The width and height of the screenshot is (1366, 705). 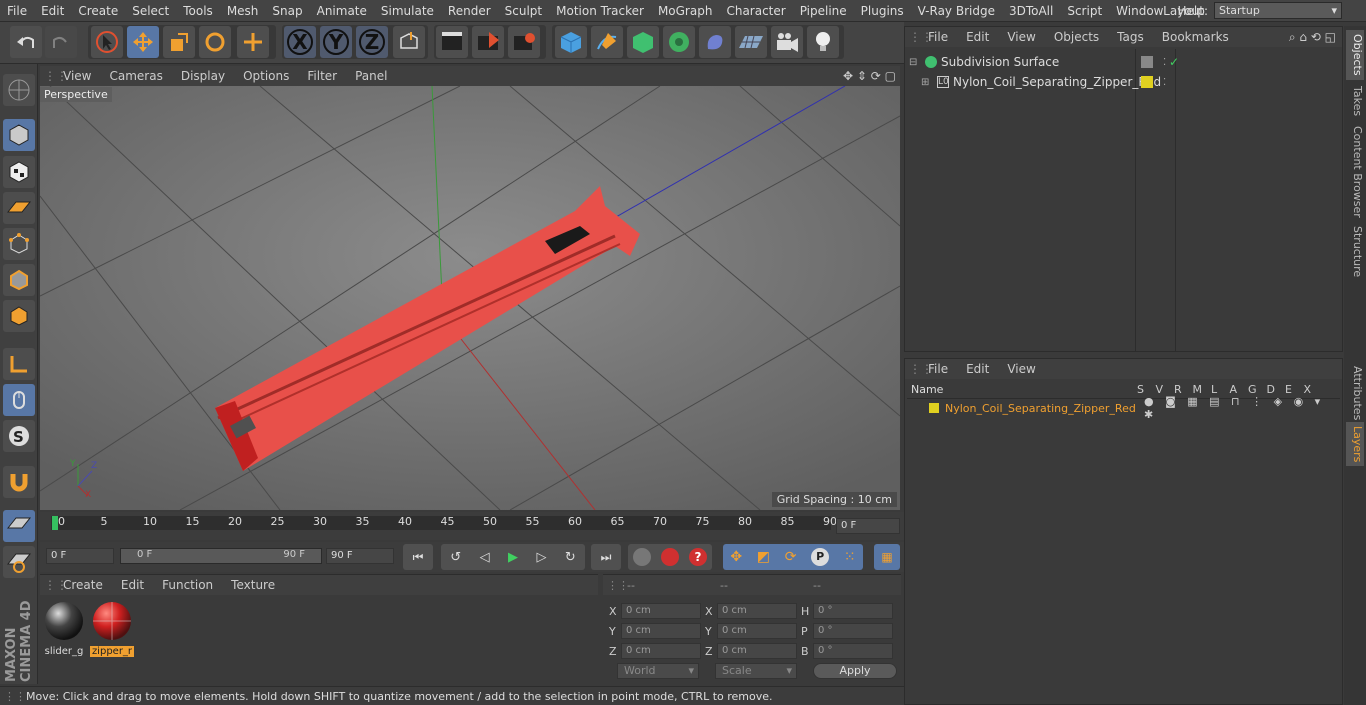 What do you see at coordinates (934, 408) in the screenshot?
I see `layer-color-swatch` at bounding box center [934, 408].